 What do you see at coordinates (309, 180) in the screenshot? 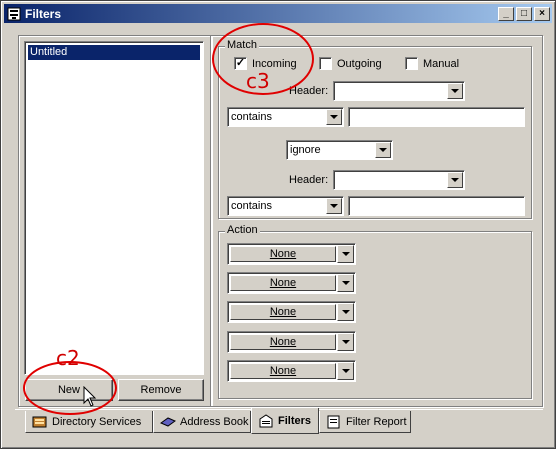
I see `header2-label: Header:` at bounding box center [309, 180].